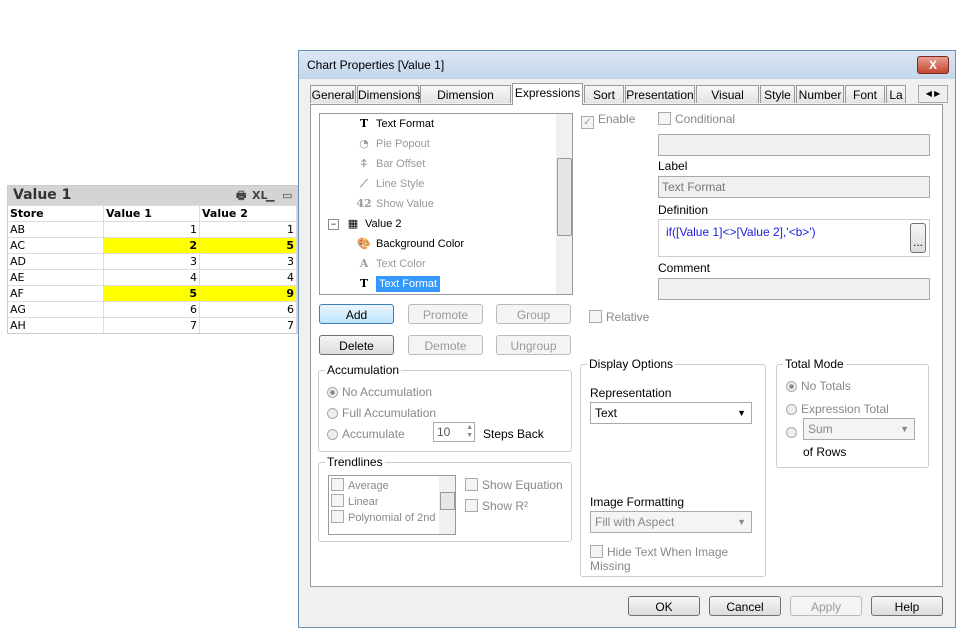 This screenshot has height=630, width=959. What do you see at coordinates (381, 413) in the screenshot?
I see `full-accumulation-radio: Full Accumulation` at bounding box center [381, 413].